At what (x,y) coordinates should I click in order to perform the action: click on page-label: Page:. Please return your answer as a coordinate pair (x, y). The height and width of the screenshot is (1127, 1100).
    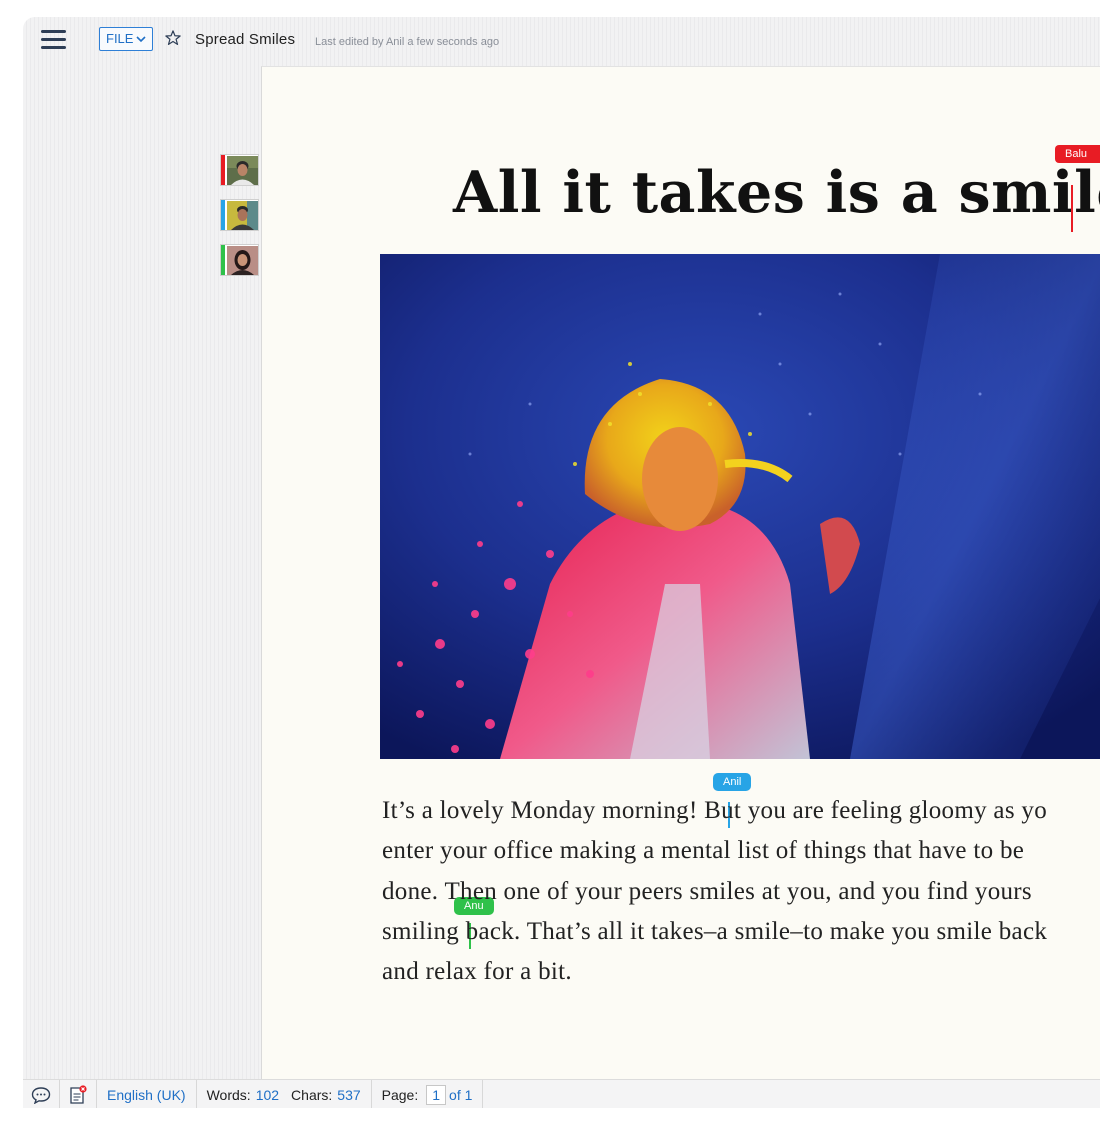
    Looking at the image, I should click on (400, 1094).